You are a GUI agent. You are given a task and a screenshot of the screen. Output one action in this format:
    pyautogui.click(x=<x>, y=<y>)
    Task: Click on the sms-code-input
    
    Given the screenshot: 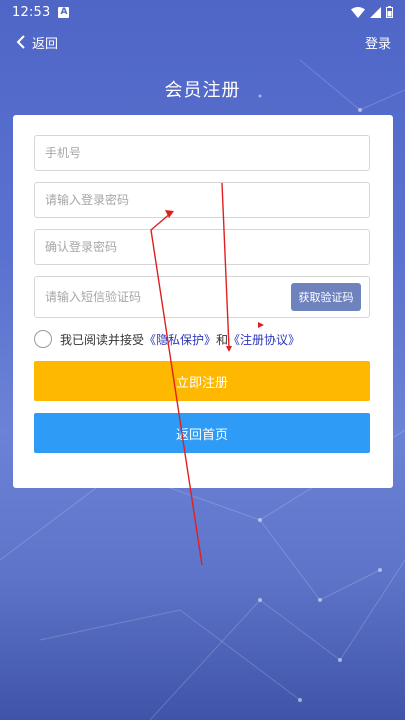 What is the action you would take?
    pyautogui.click(x=168, y=297)
    